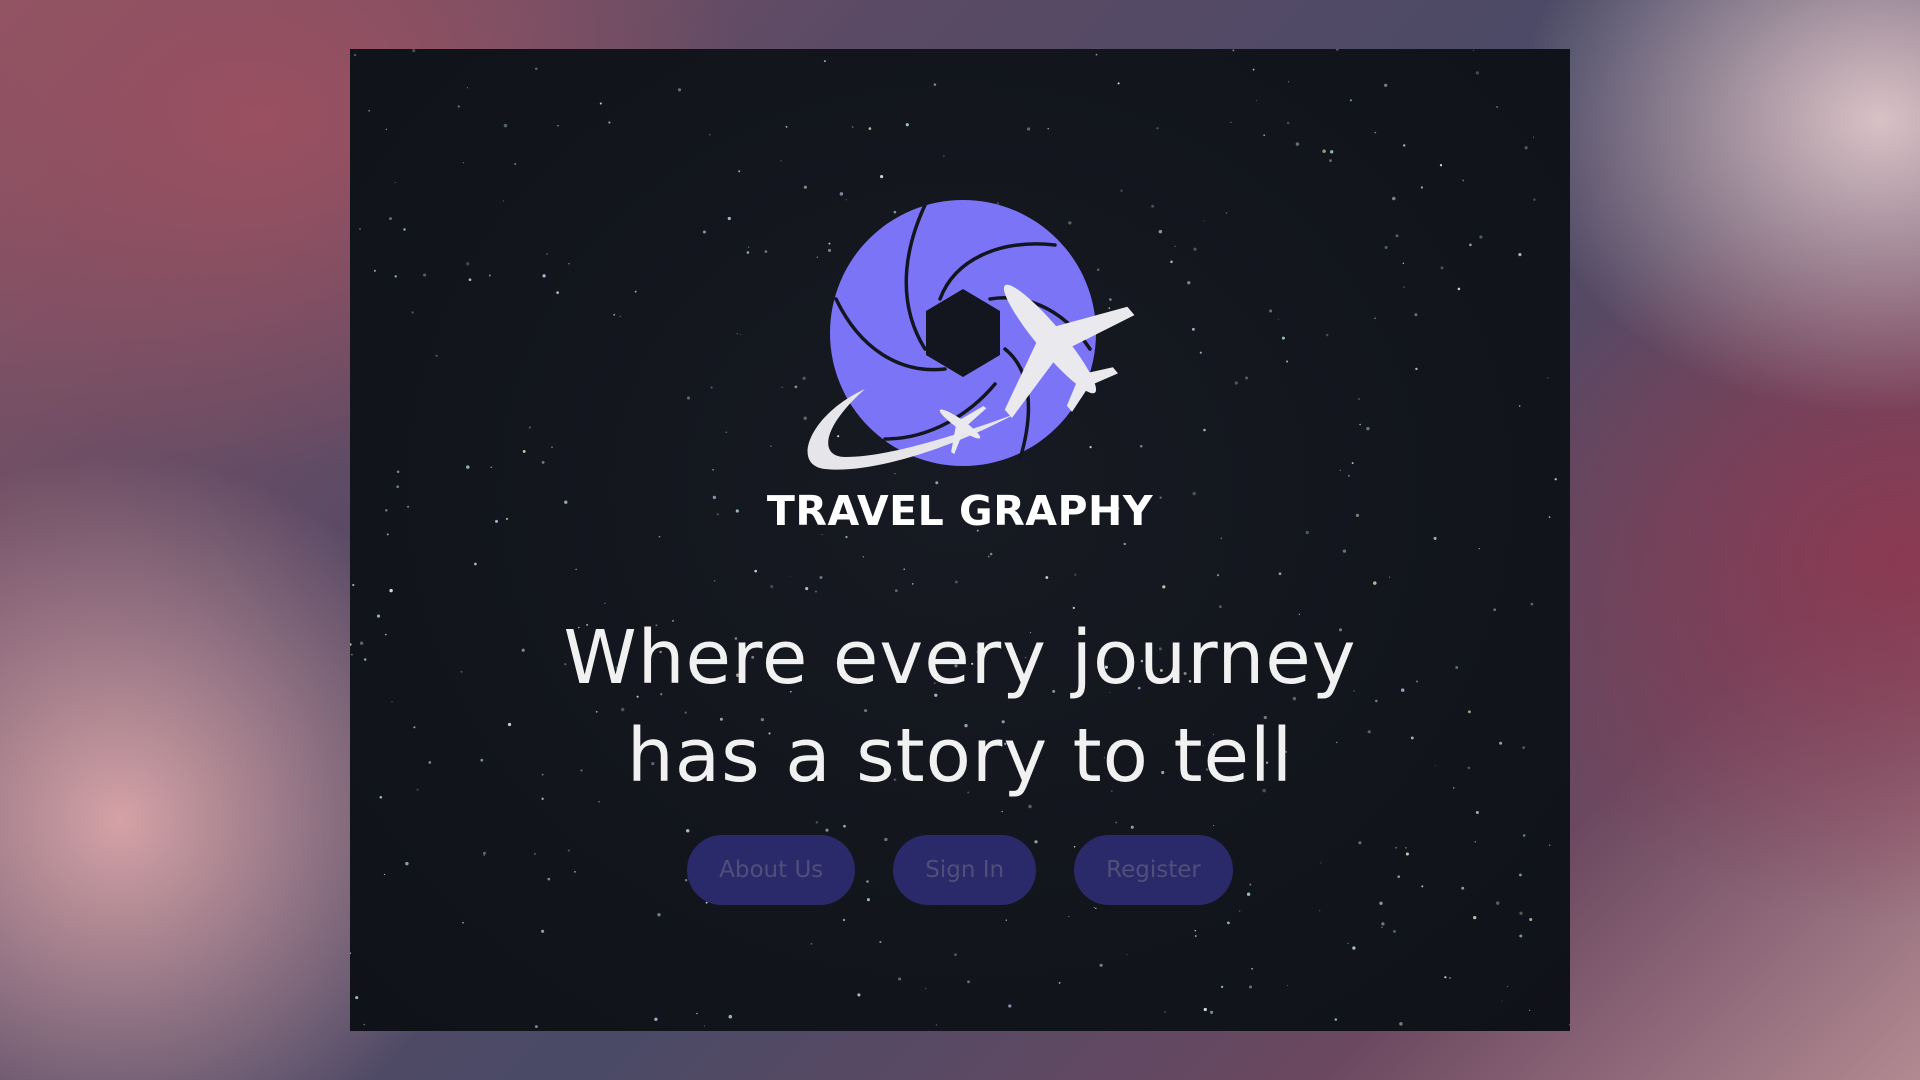  I want to click on register-button: Register, so click(1153, 870).